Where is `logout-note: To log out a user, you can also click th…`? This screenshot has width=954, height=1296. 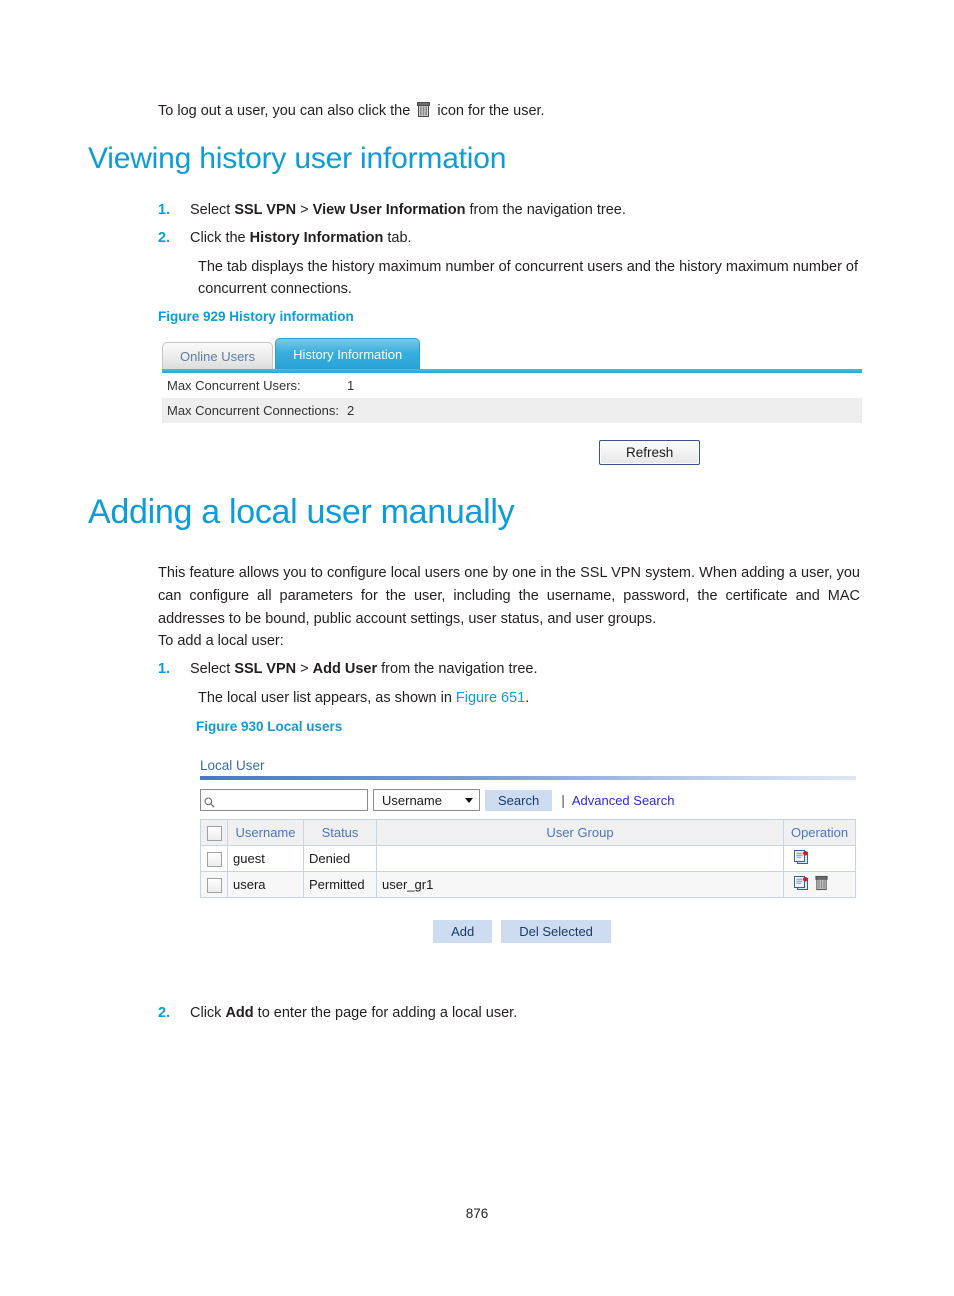
logout-note: To log out a user, you can also click th… is located at coordinates (508, 111).